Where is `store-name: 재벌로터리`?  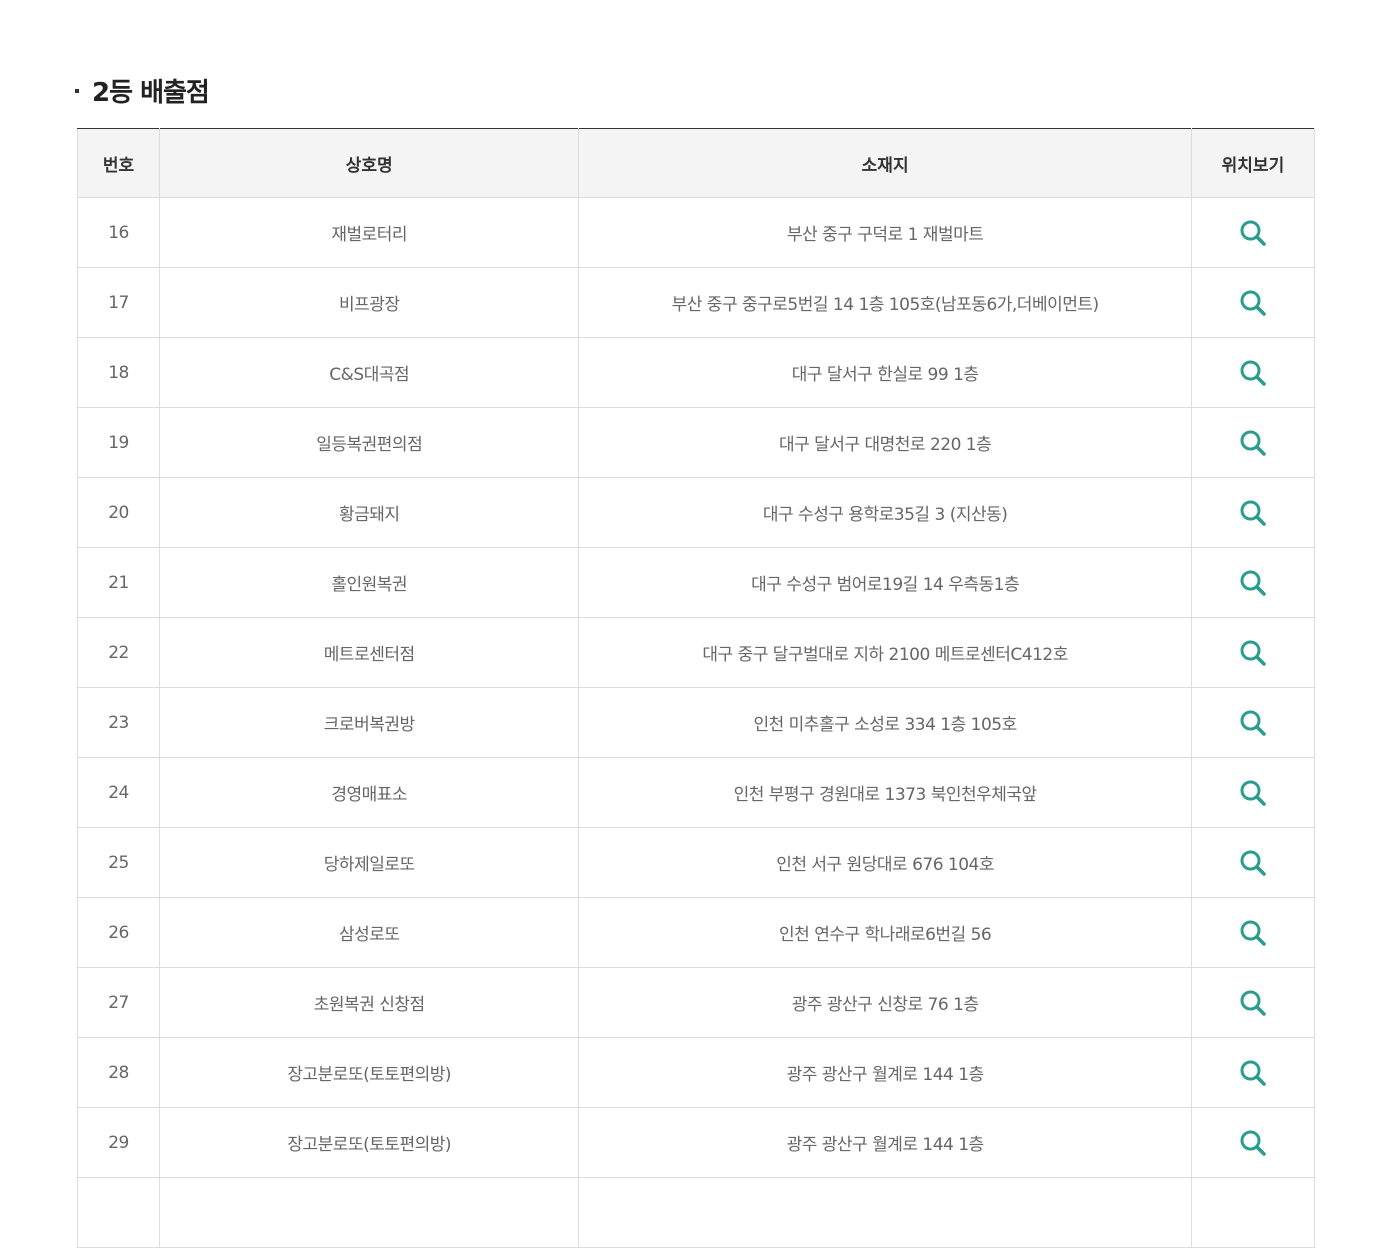 store-name: 재벌로터리 is located at coordinates (369, 232).